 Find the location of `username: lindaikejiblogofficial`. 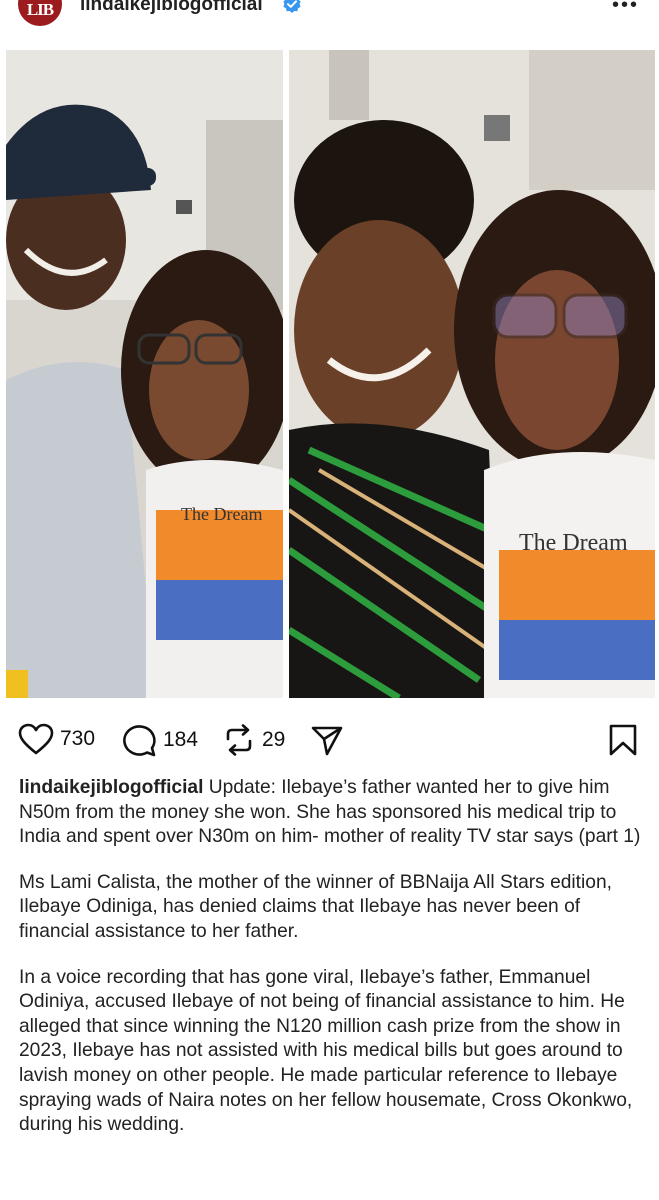

username: lindaikejiblogofficial is located at coordinates (171, 8).